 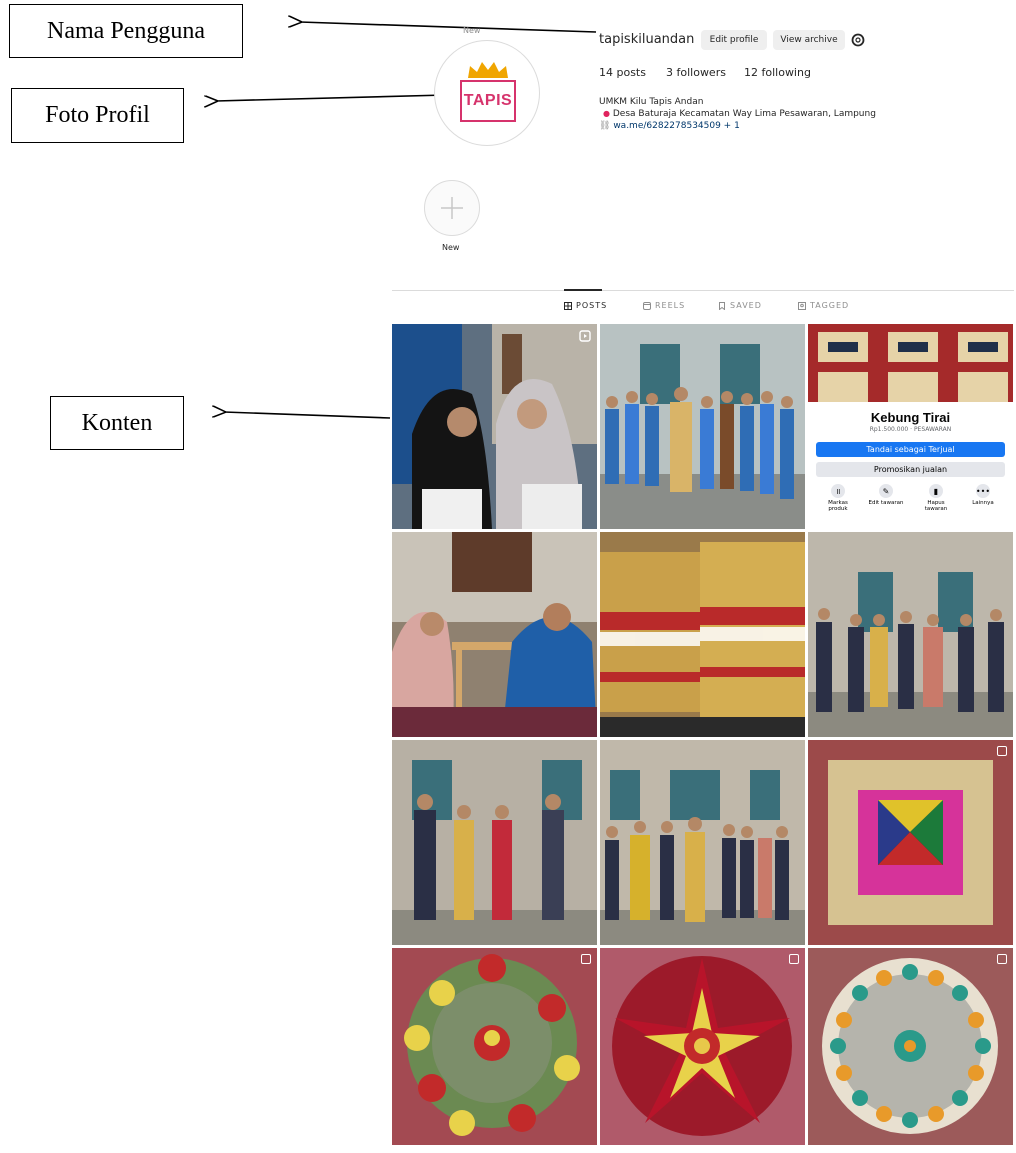 What do you see at coordinates (307, 415) in the screenshot?
I see `arrow-content` at bounding box center [307, 415].